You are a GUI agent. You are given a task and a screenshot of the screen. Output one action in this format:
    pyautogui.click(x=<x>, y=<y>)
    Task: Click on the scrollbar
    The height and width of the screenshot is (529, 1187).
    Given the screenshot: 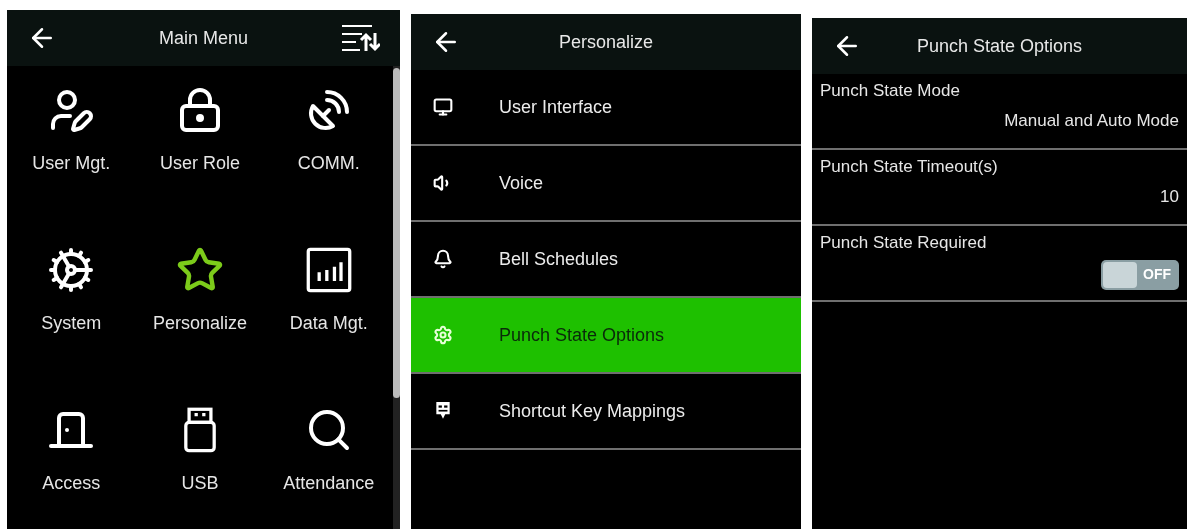 What is the action you would take?
    pyautogui.click(x=396, y=297)
    